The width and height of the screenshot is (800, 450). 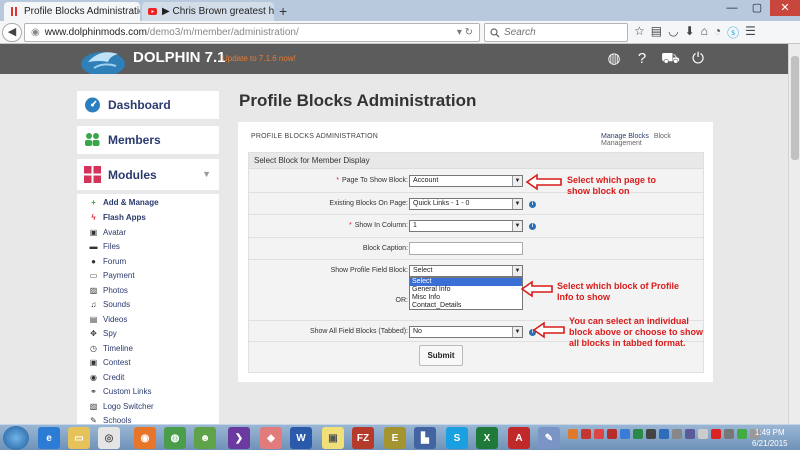 What do you see at coordinates (757, 8) in the screenshot?
I see `maximize-icon: ▢` at bounding box center [757, 8].